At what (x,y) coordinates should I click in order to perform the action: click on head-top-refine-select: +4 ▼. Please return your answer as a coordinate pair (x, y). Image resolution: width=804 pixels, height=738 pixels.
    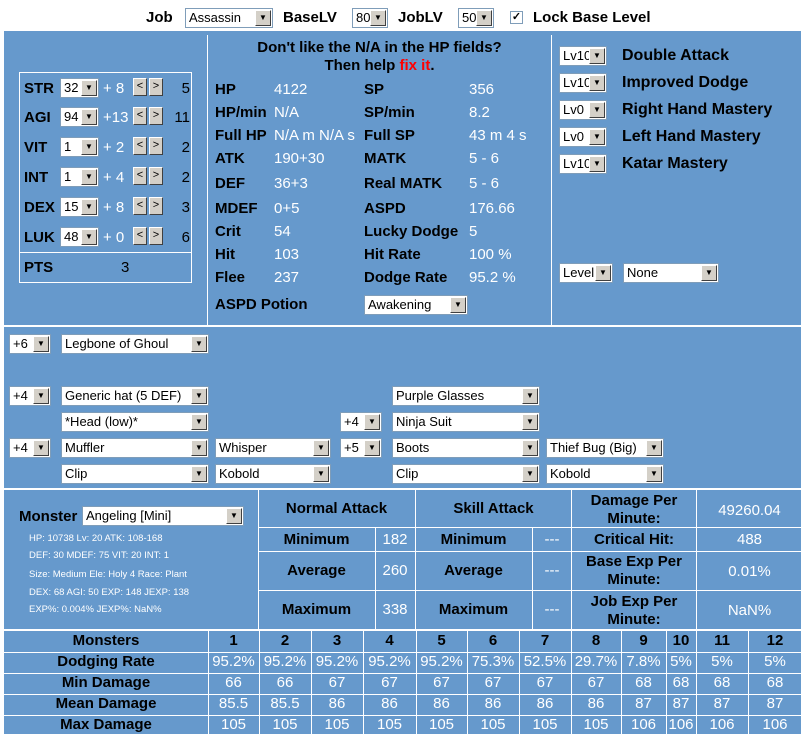
    Looking at the image, I should click on (30, 396).